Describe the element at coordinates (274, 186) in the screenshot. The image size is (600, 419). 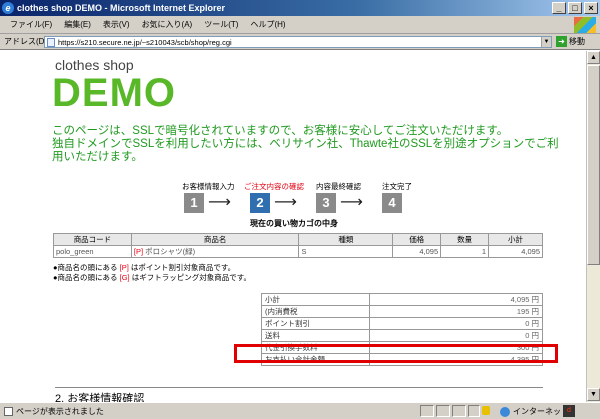
I see `step-label-2: ご注文内容の確認` at that location.